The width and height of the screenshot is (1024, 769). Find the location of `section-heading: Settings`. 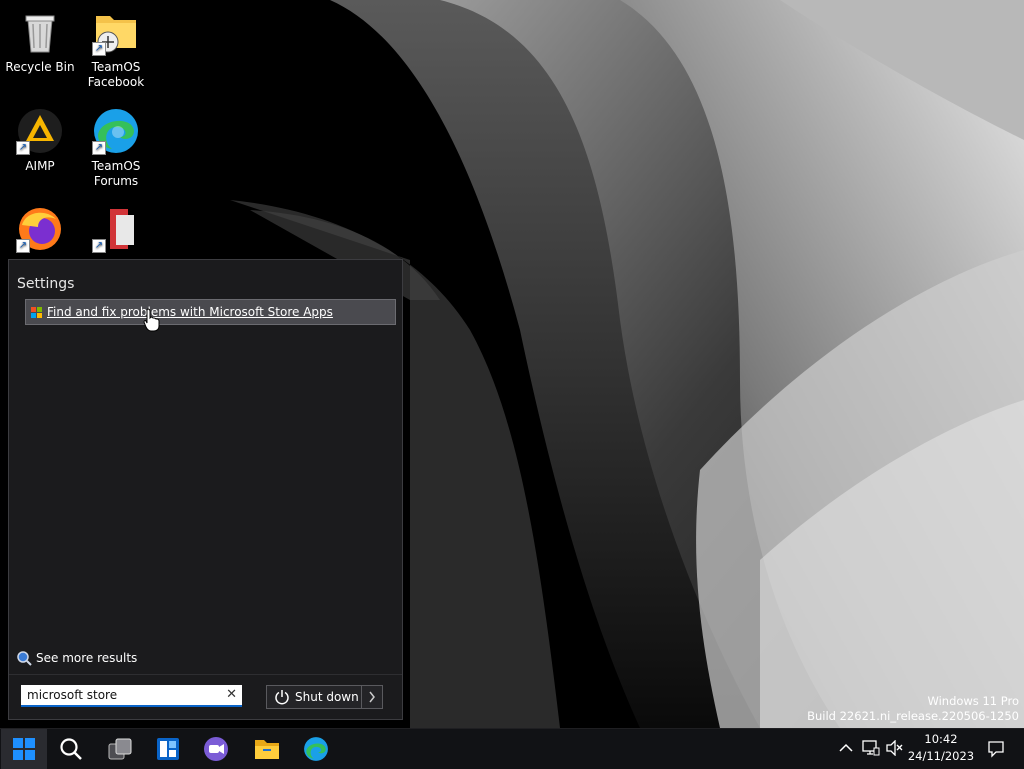

section-heading: Settings is located at coordinates (46, 284).